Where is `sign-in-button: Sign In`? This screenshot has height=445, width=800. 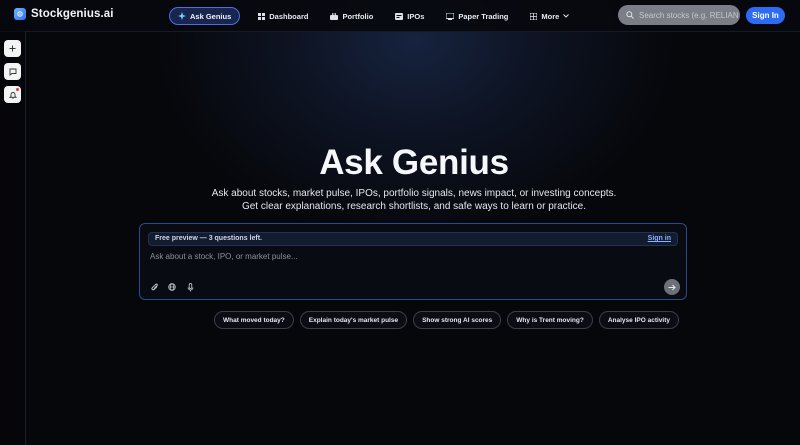 sign-in-button: Sign In is located at coordinates (765, 15).